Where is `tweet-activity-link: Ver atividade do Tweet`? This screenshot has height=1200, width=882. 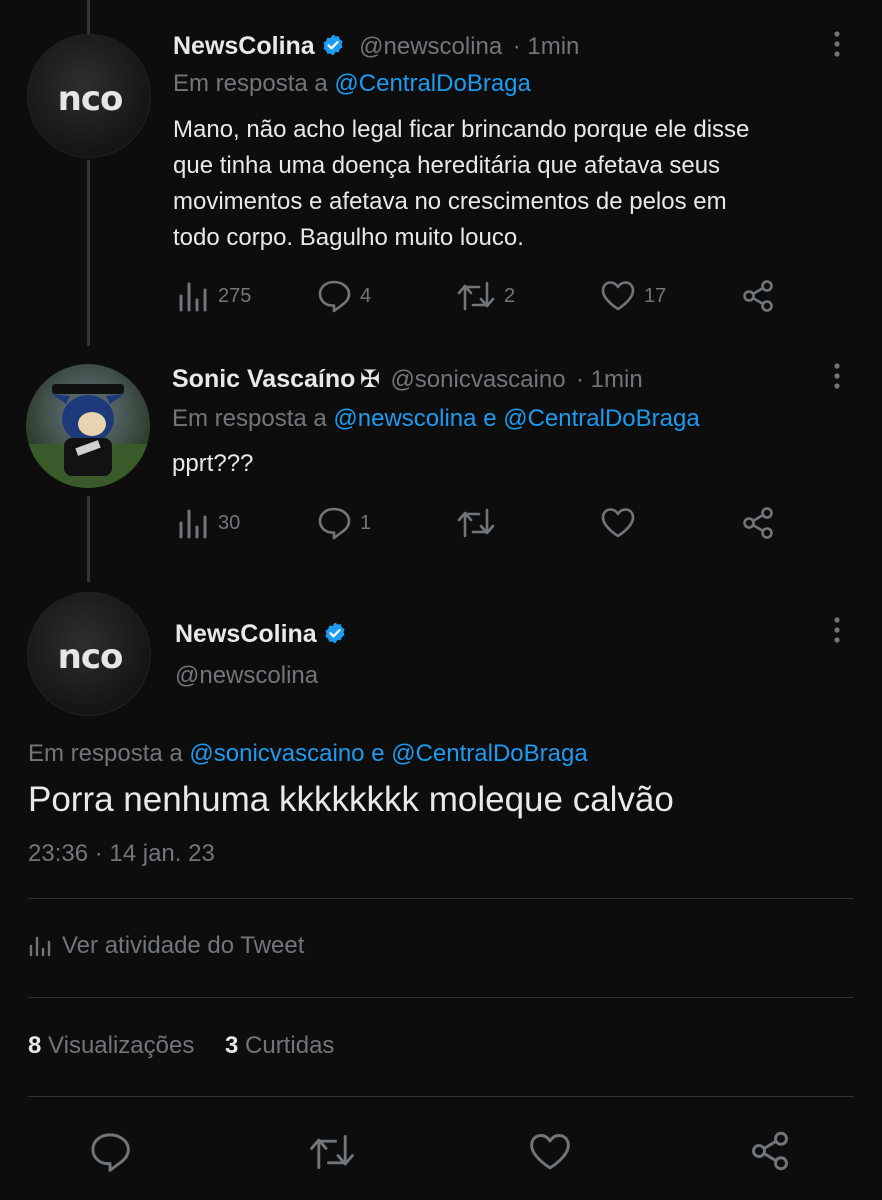
tweet-activity-link: Ver atividade do Tweet is located at coordinates (166, 946).